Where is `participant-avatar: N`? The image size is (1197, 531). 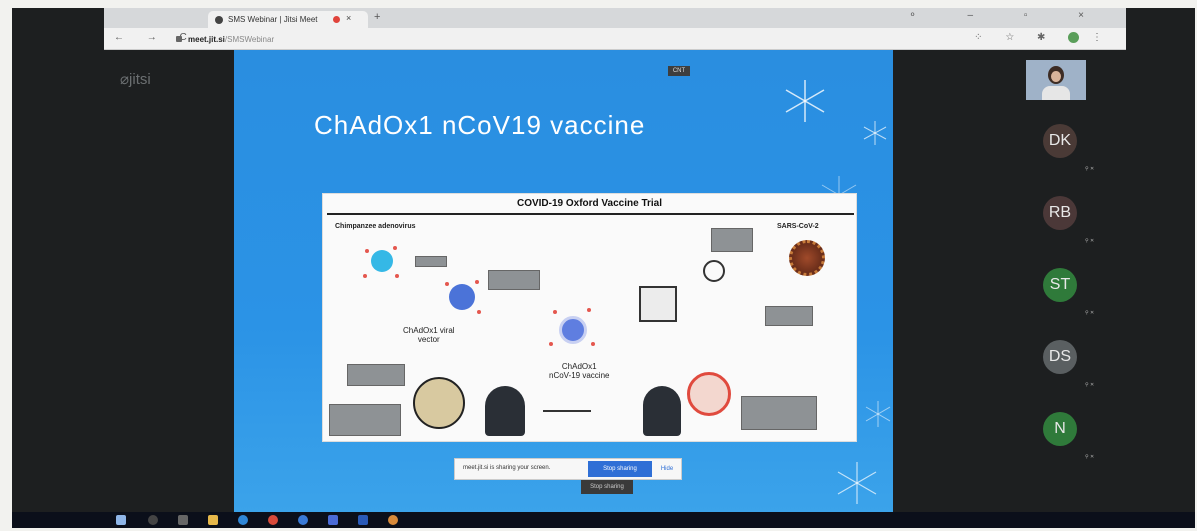 participant-avatar: N is located at coordinates (1060, 429).